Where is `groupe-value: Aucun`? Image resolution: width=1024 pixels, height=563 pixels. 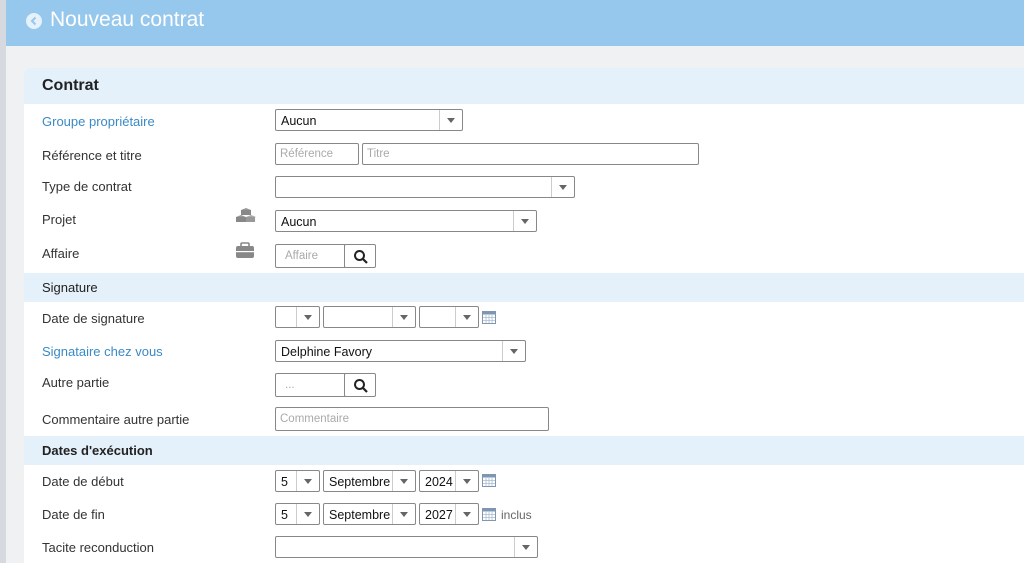
groupe-value: Aucun is located at coordinates (299, 121).